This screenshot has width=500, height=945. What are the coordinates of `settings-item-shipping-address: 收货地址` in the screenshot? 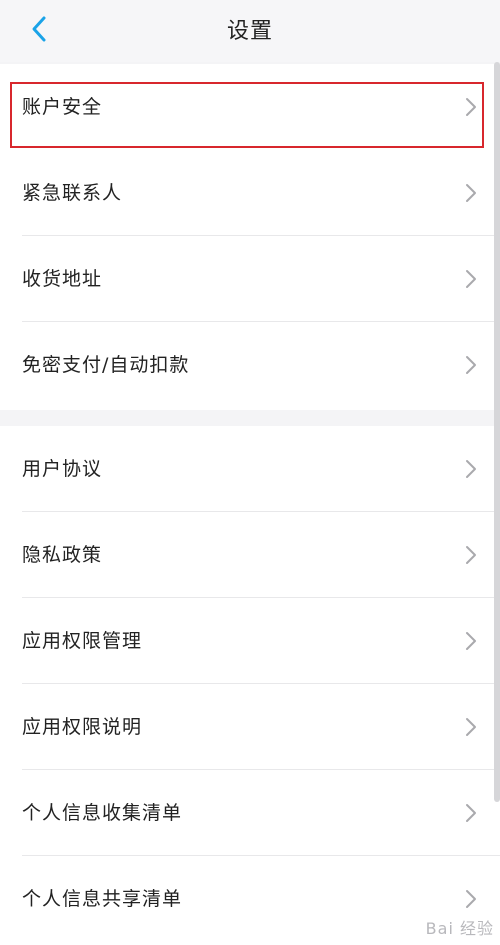 It's located at (250, 279).